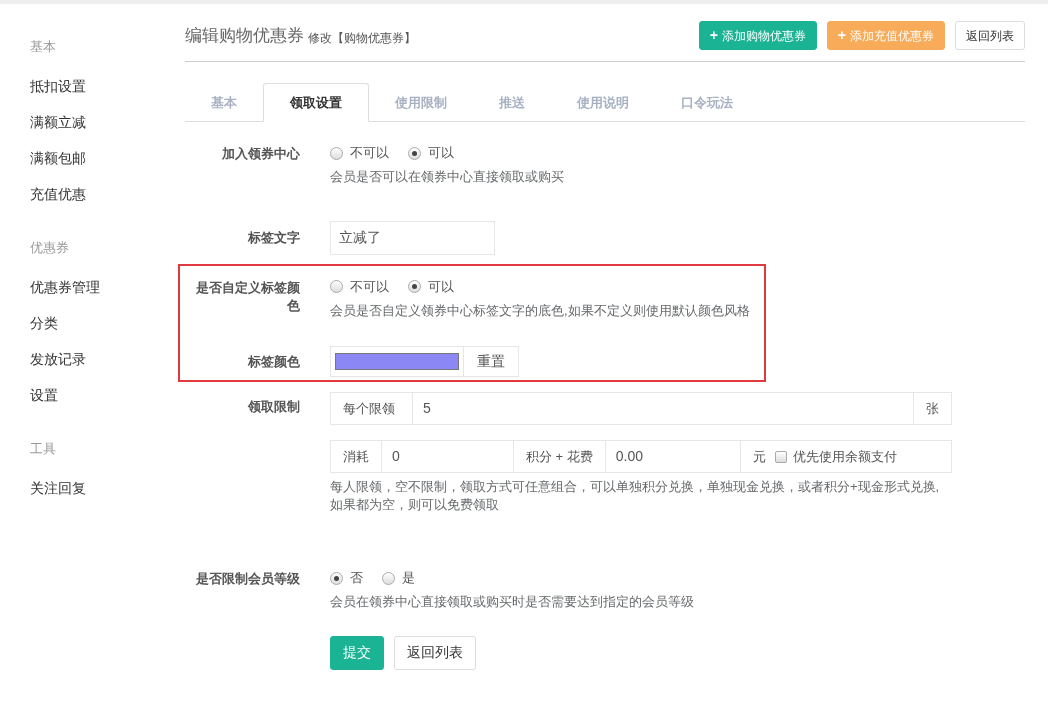  Describe the element at coordinates (412, 237) in the screenshot. I see `input-field: 立减了` at that location.